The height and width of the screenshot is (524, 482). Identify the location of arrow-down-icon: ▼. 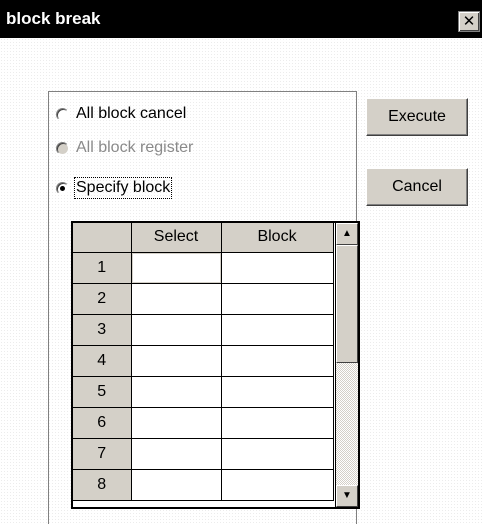
(347, 495).